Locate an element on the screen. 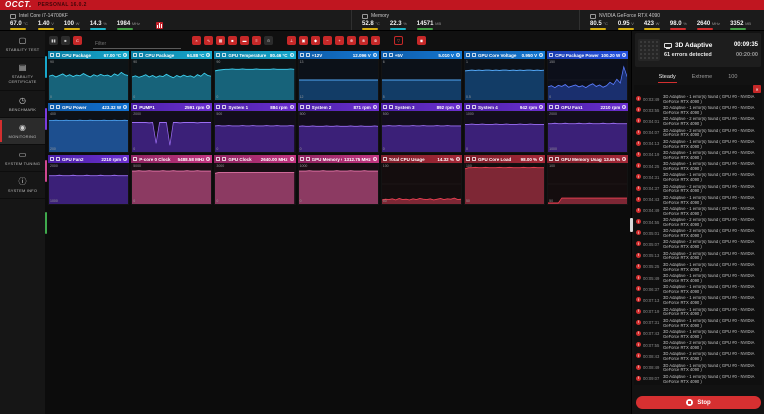 The image size is (764, 414). chart-tile: Total CPU Usage 14.32 % i 100 50 is located at coordinates (421, 180).